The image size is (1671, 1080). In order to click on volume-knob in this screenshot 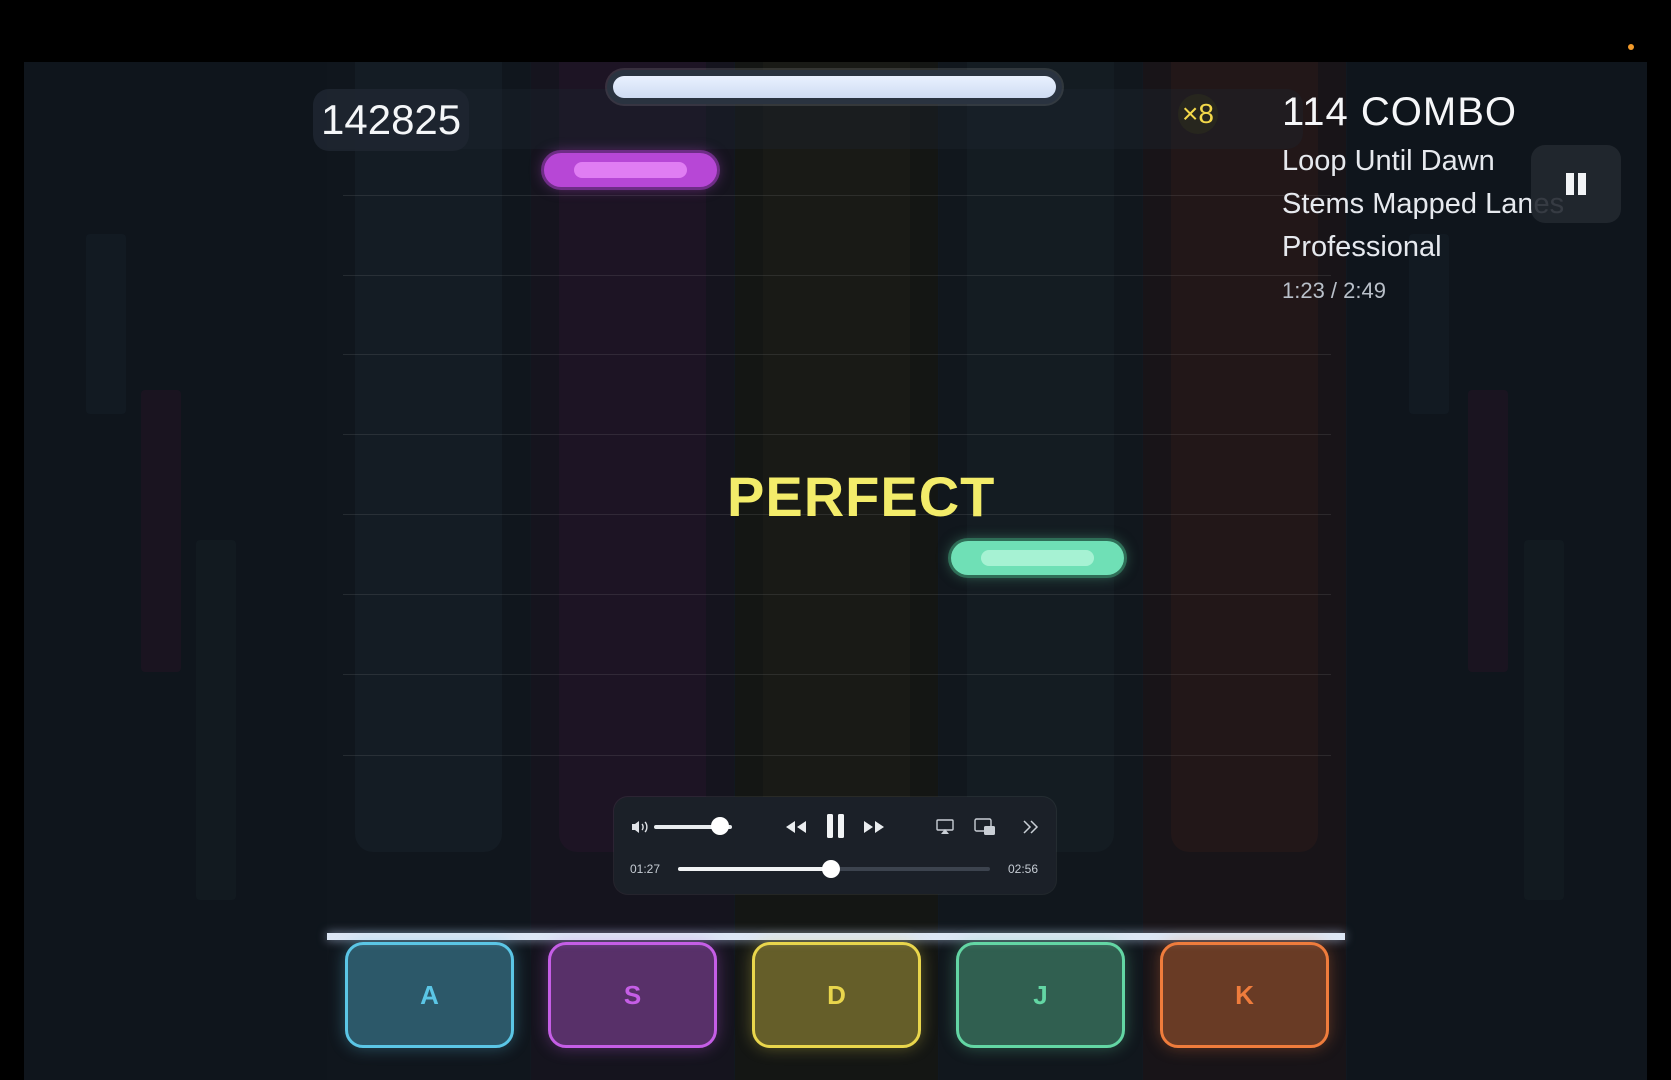, I will do `click(720, 826)`.